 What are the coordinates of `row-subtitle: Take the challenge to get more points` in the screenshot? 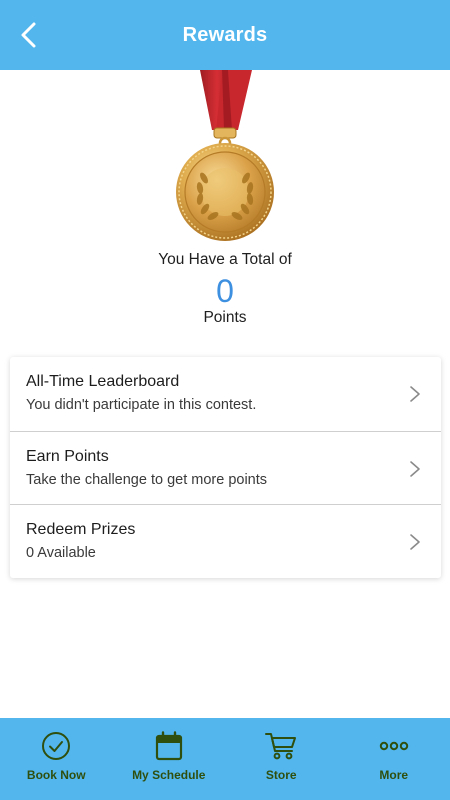 It's located at (147, 479).